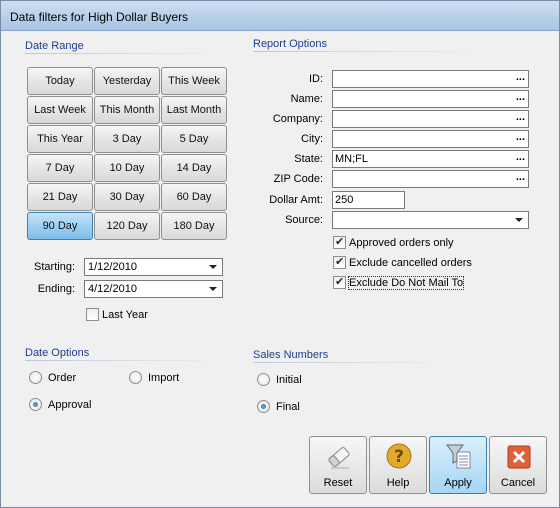 The image size is (560, 508). I want to click on last-year-label: Last Year, so click(125, 314).